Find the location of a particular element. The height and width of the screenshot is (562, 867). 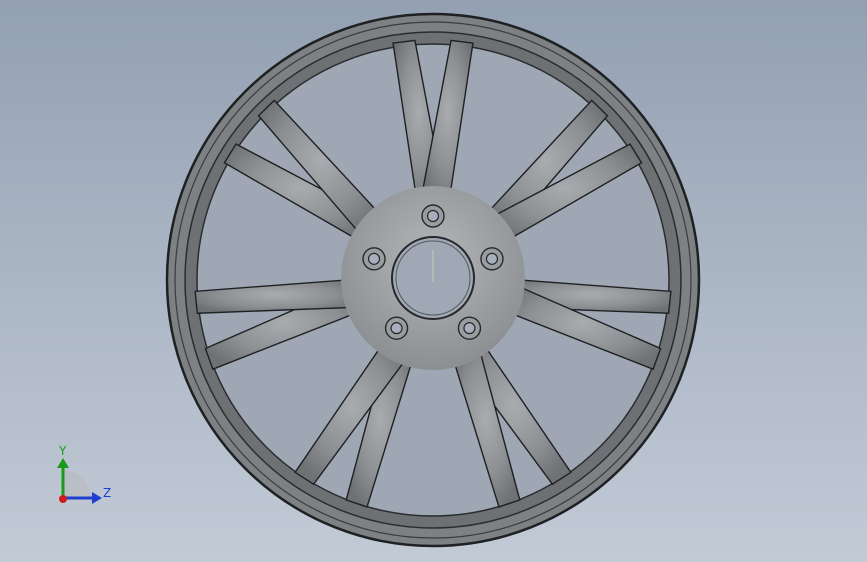

y-axis-label: Y is located at coordinates (62, 451).